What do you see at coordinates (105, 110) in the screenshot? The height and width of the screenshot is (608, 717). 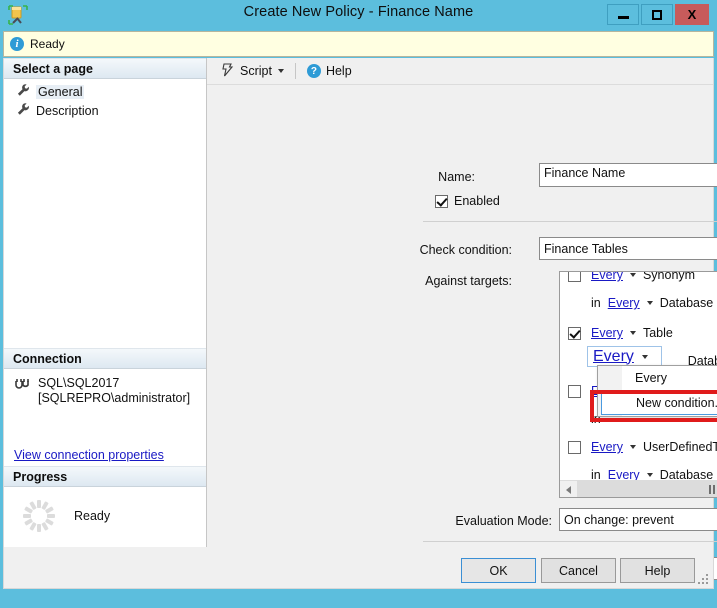 I see `sidebar-item-description: Description` at bounding box center [105, 110].